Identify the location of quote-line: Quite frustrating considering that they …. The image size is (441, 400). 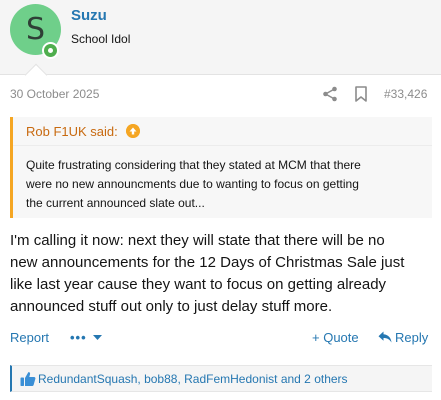
(193, 165).